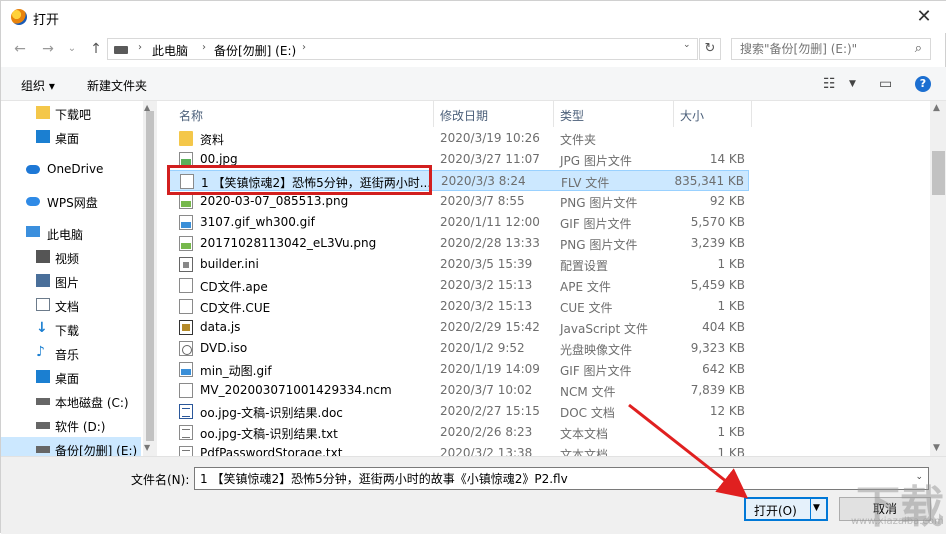  I want to click on view-dropdown-icon: ▼, so click(852, 84).